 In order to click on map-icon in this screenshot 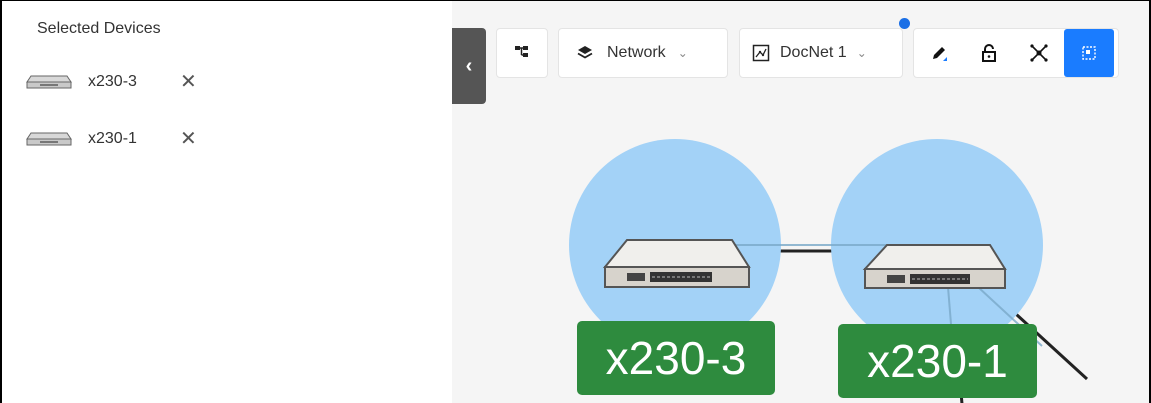, I will do `click(761, 53)`.